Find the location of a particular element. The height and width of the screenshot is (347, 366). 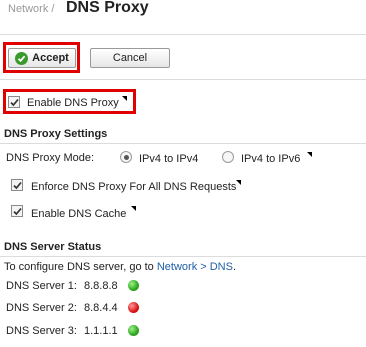

page-title: DNS Proxy is located at coordinates (107, 8).